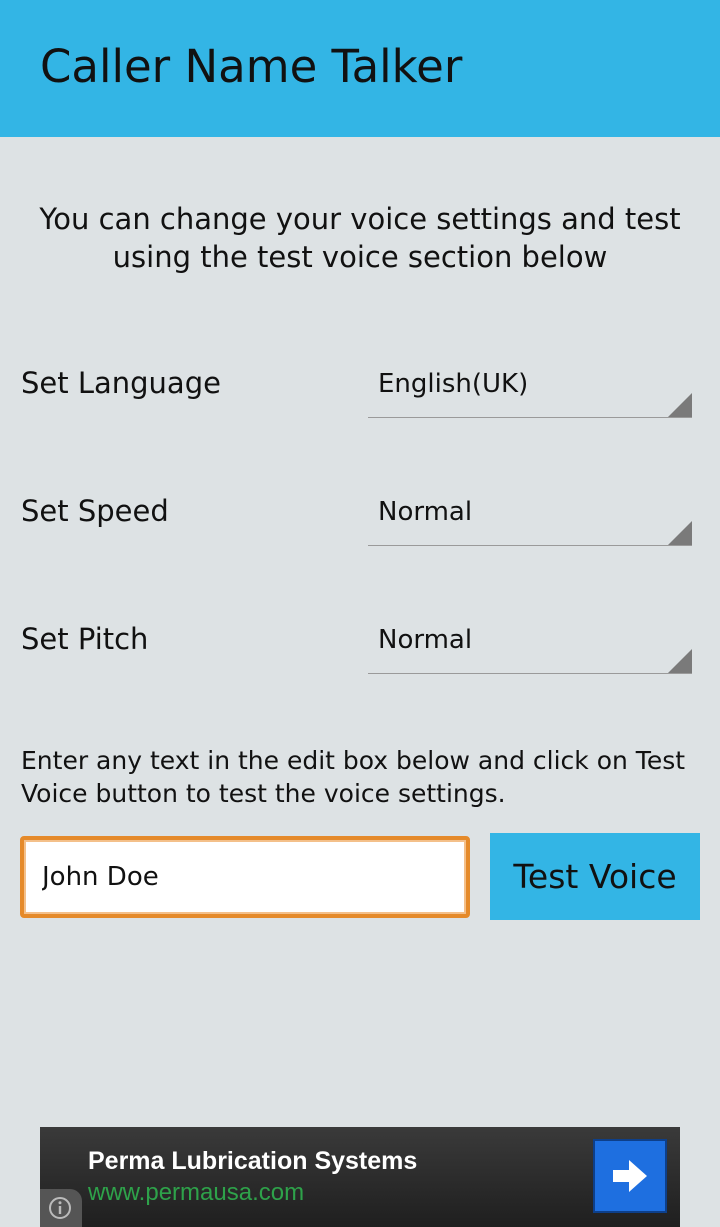 Image resolution: width=720 pixels, height=1227 pixels. Describe the element at coordinates (425, 512) in the screenshot. I see `speed-value: Normal` at that location.